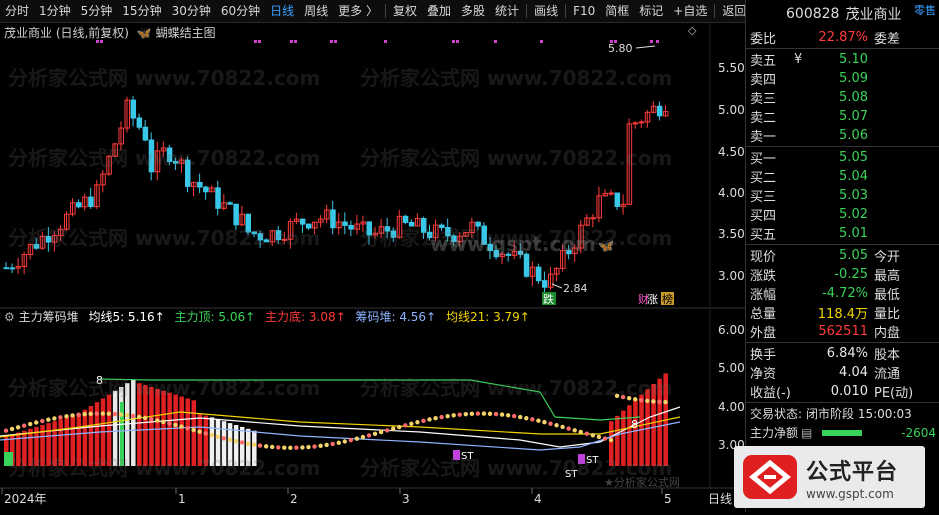 The width and height of the screenshot is (939, 515). What do you see at coordinates (806, 433) in the screenshot?
I see `menu-icon: ▤` at bounding box center [806, 433].